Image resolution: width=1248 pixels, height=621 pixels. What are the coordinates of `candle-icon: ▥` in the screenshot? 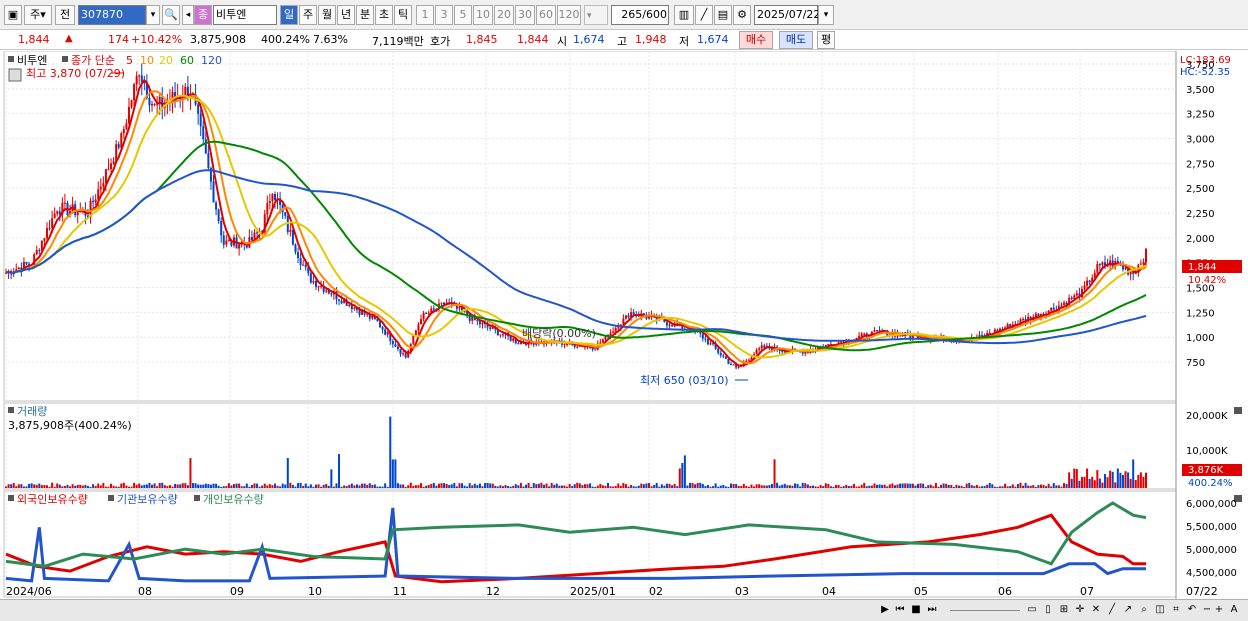 It's located at (684, 15).